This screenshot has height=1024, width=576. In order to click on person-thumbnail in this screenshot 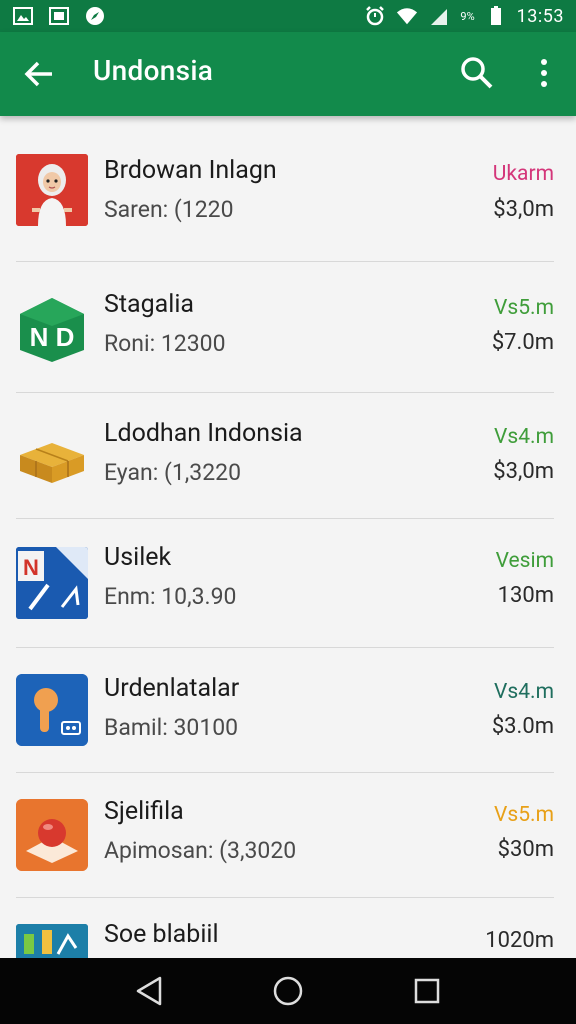, I will do `click(52, 190)`.